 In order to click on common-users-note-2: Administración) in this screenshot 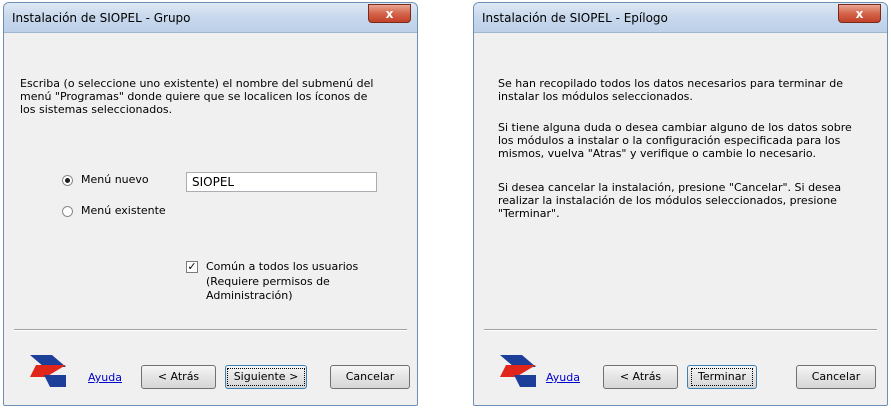, I will do `click(249, 295)`.